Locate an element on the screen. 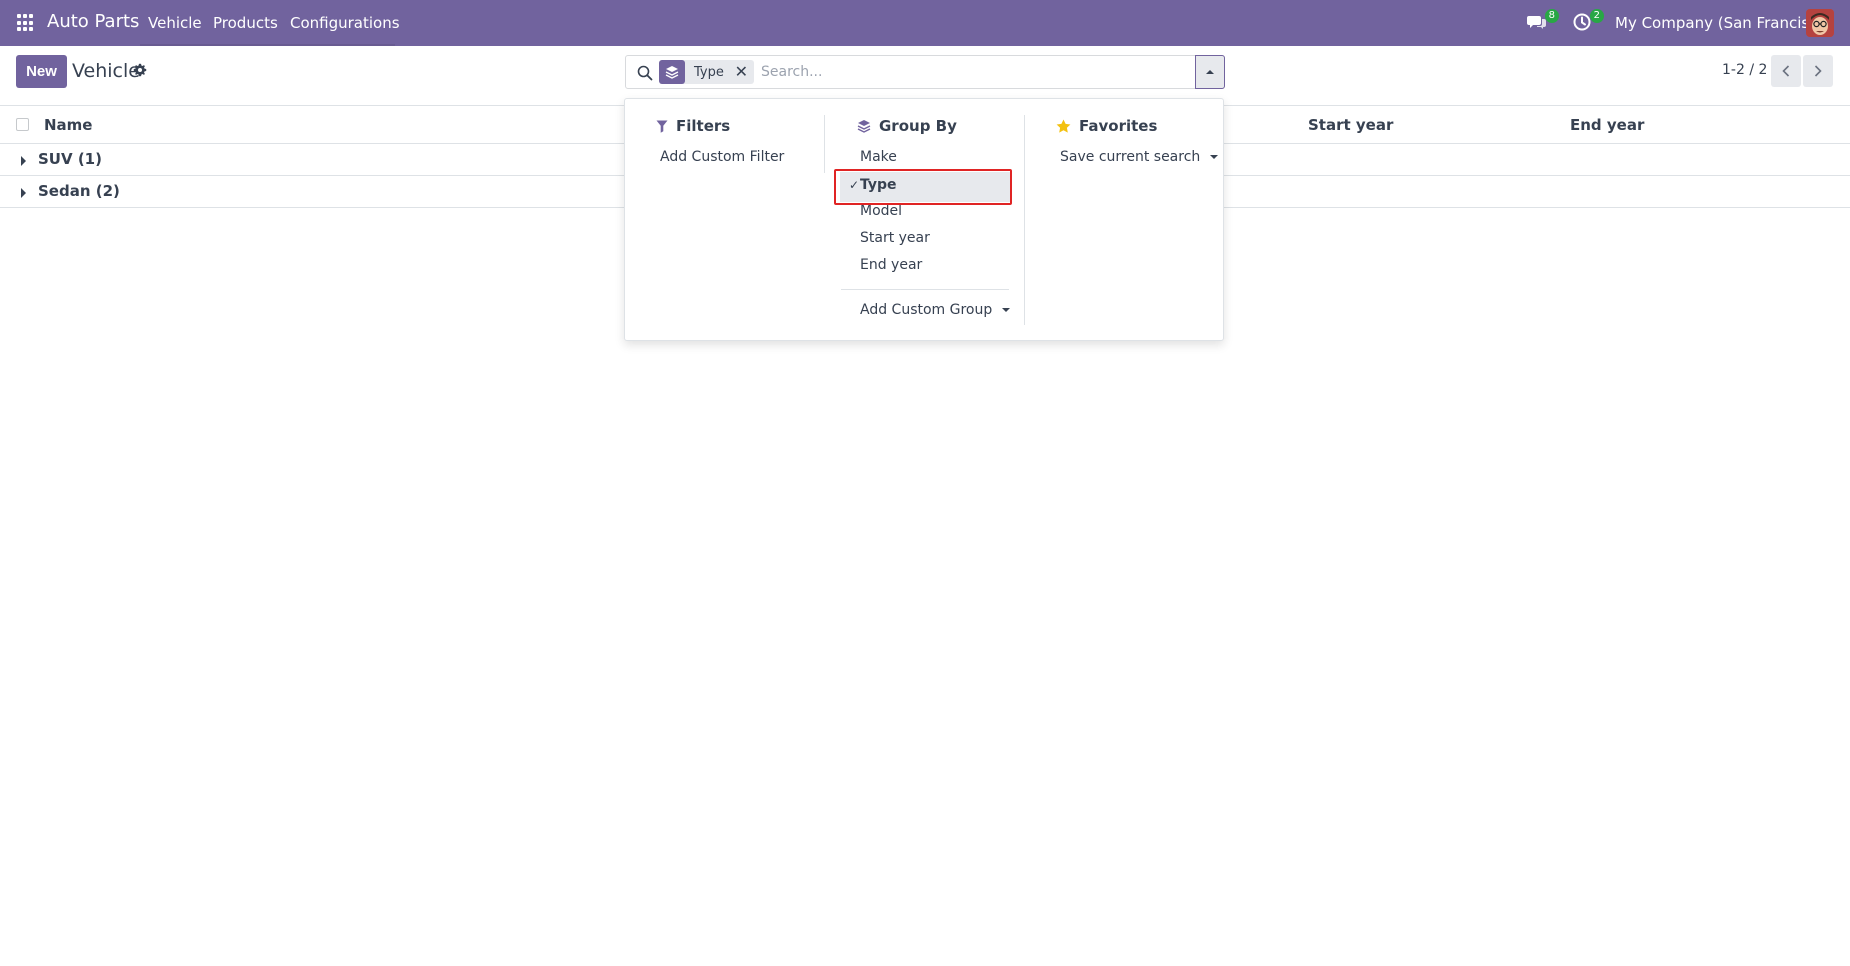 The height and width of the screenshot is (966, 1850). chat-count-badge: 8 is located at coordinates (1551, 16).